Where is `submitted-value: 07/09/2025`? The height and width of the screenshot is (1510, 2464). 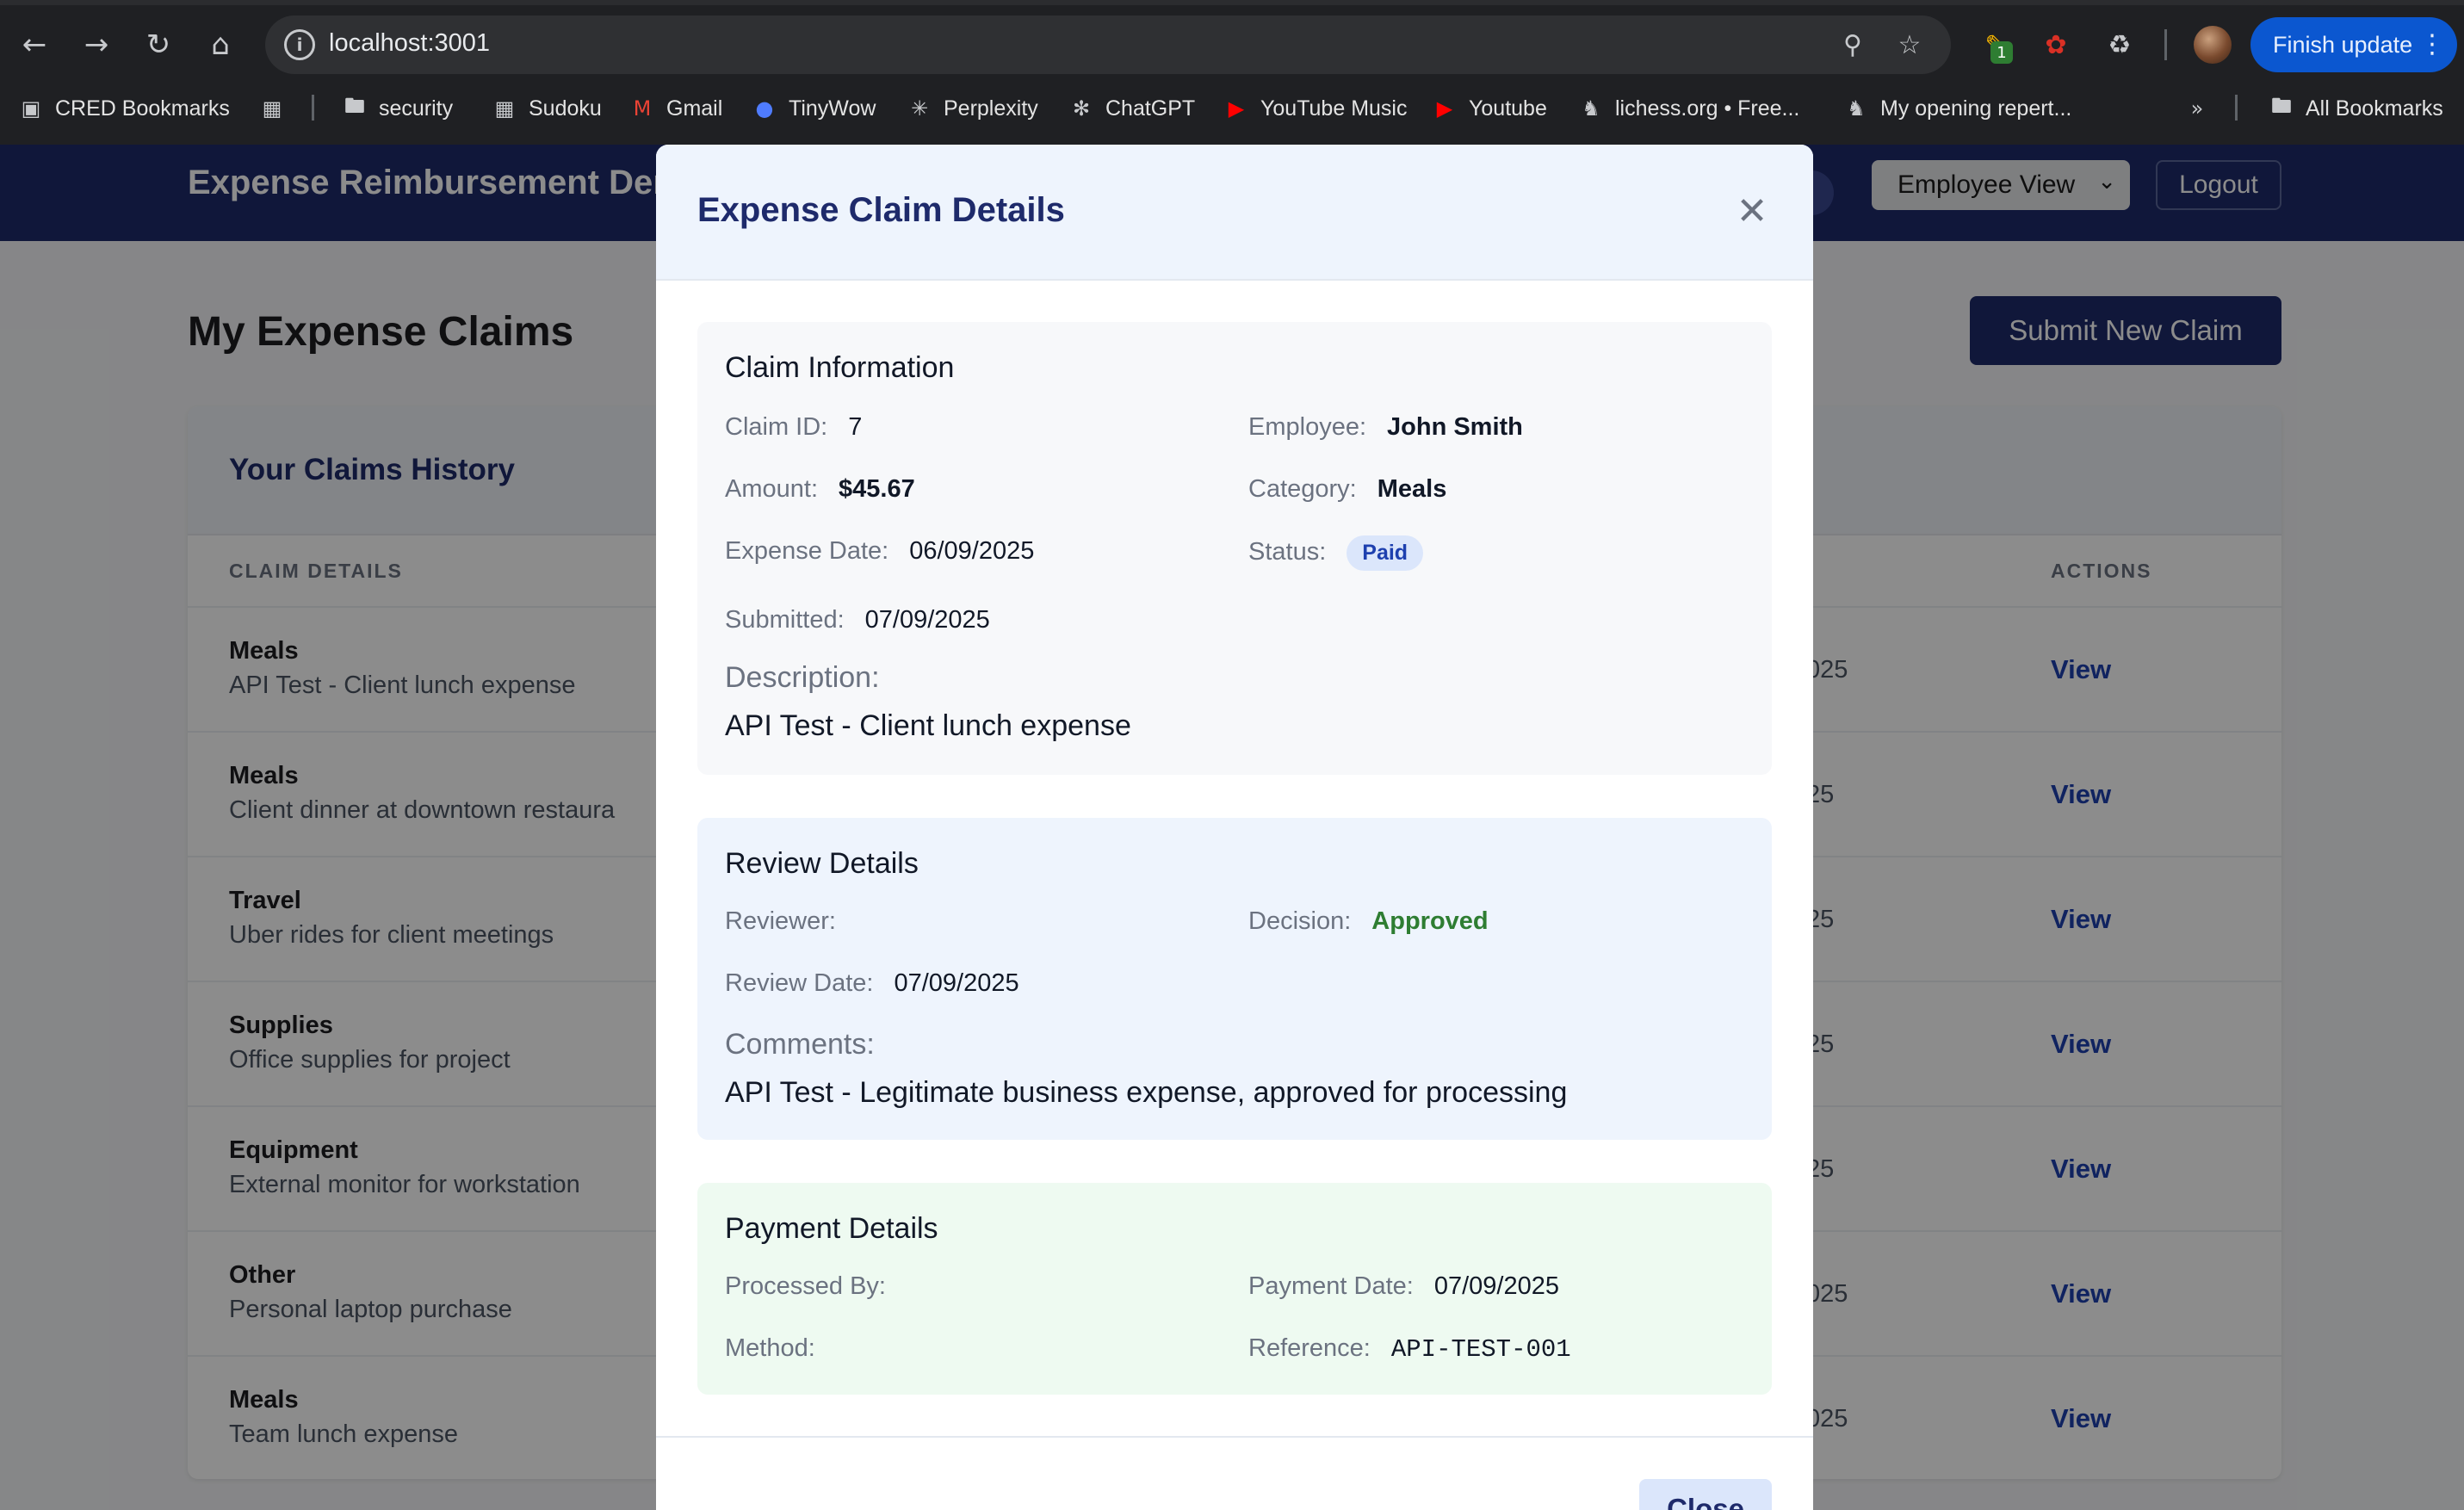 submitted-value: 07/09/2025 is located at coordinates (927, 620).